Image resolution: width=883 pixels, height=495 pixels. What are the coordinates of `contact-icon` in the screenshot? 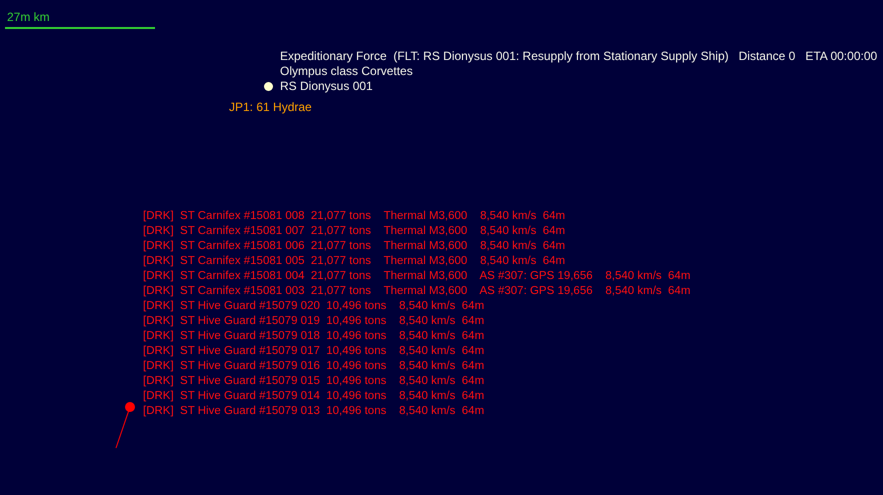 It's located at (125, 425).